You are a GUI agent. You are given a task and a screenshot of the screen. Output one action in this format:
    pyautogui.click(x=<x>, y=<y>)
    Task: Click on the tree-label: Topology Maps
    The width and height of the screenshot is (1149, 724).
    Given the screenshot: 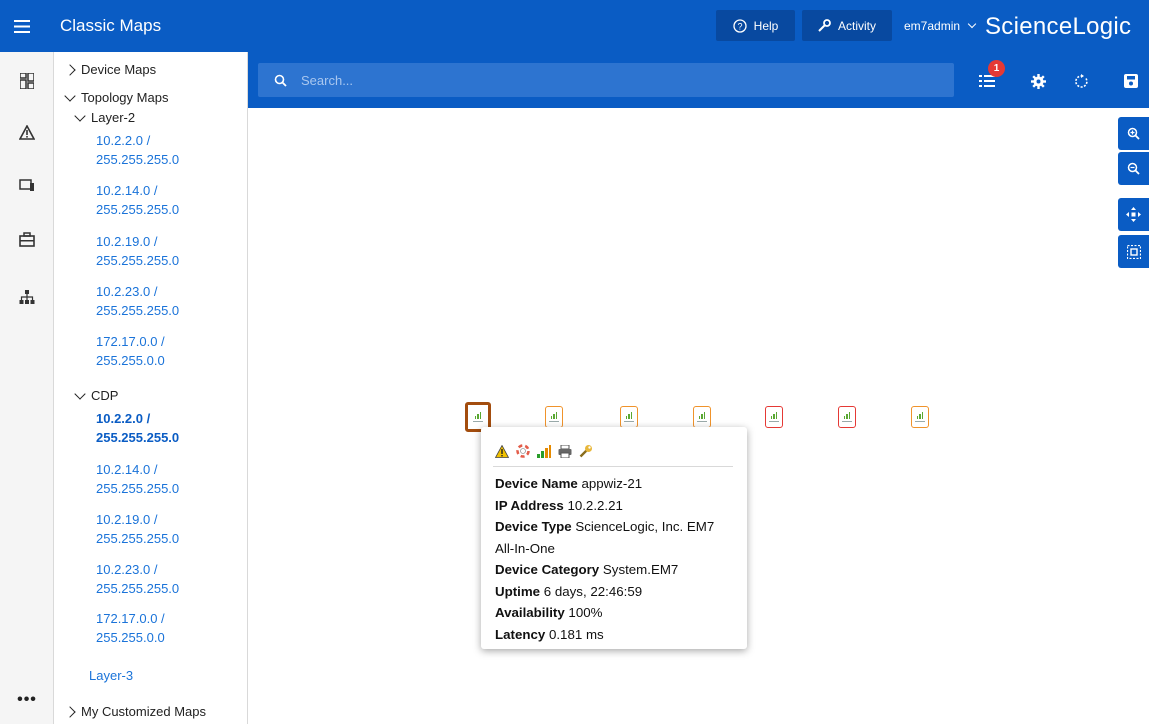 What is the action you would take?
    pyautogui.click(x=125, y=97)
    